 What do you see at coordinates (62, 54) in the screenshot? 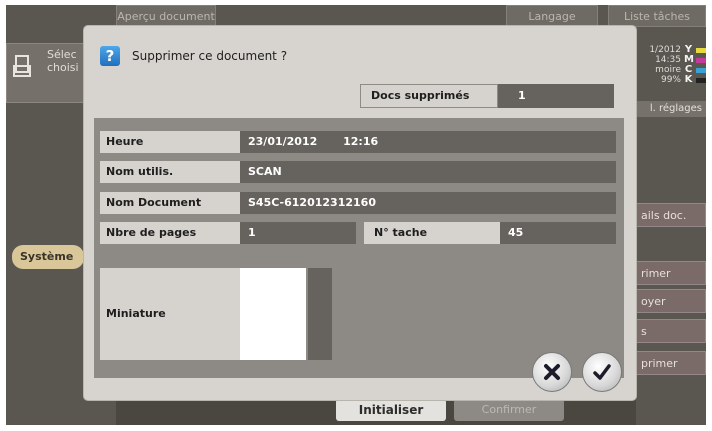
I see `select-panel-line1: Sélec` at bounding box center [62, 54].